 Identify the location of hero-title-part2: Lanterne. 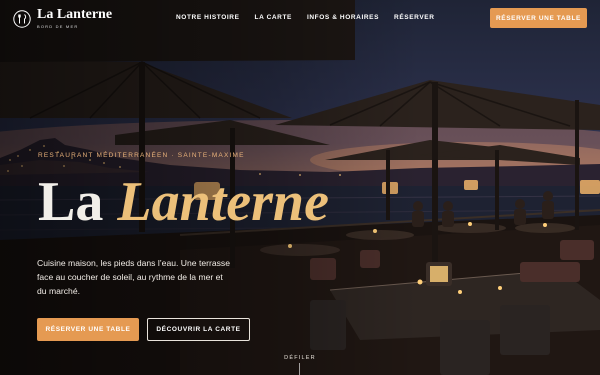
(223, 202).